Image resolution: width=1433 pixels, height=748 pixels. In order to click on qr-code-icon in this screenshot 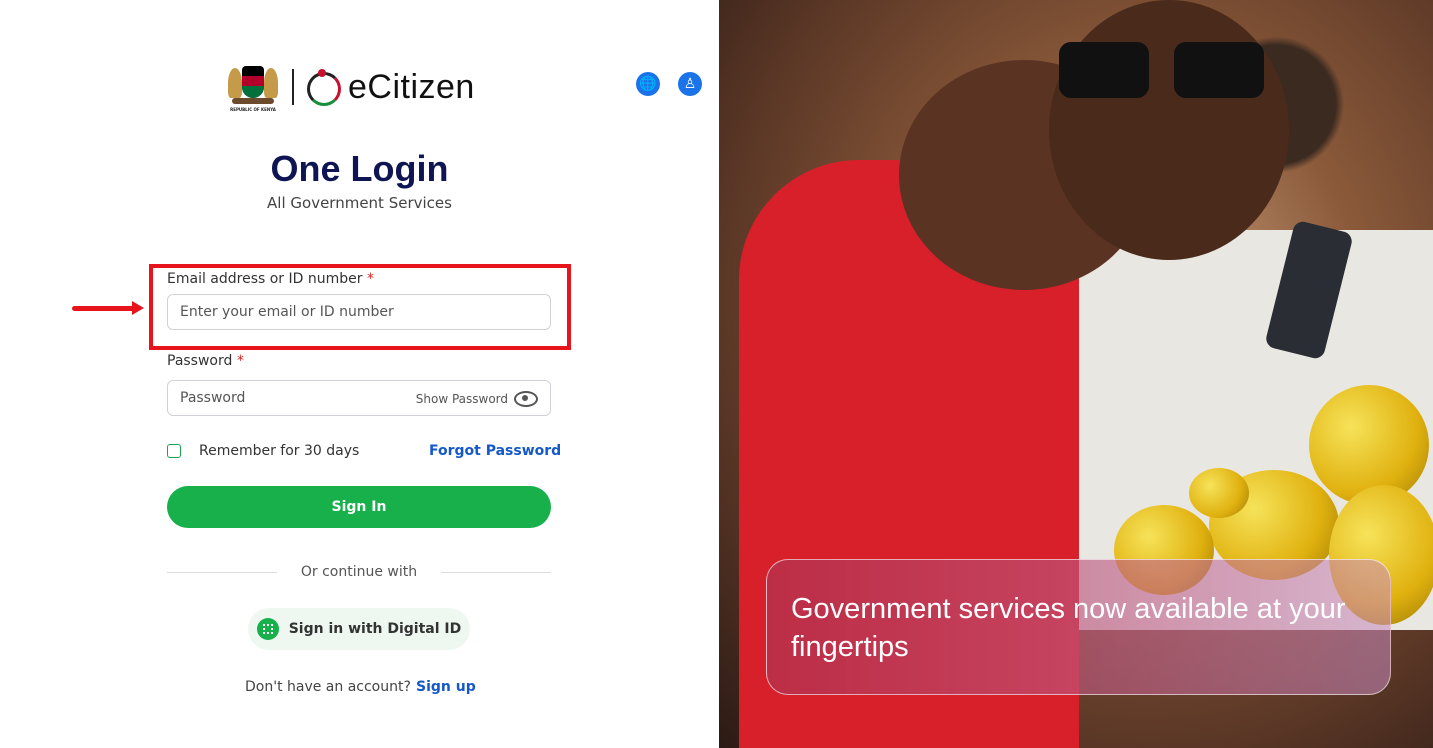, I will do `click(267, 629)`.